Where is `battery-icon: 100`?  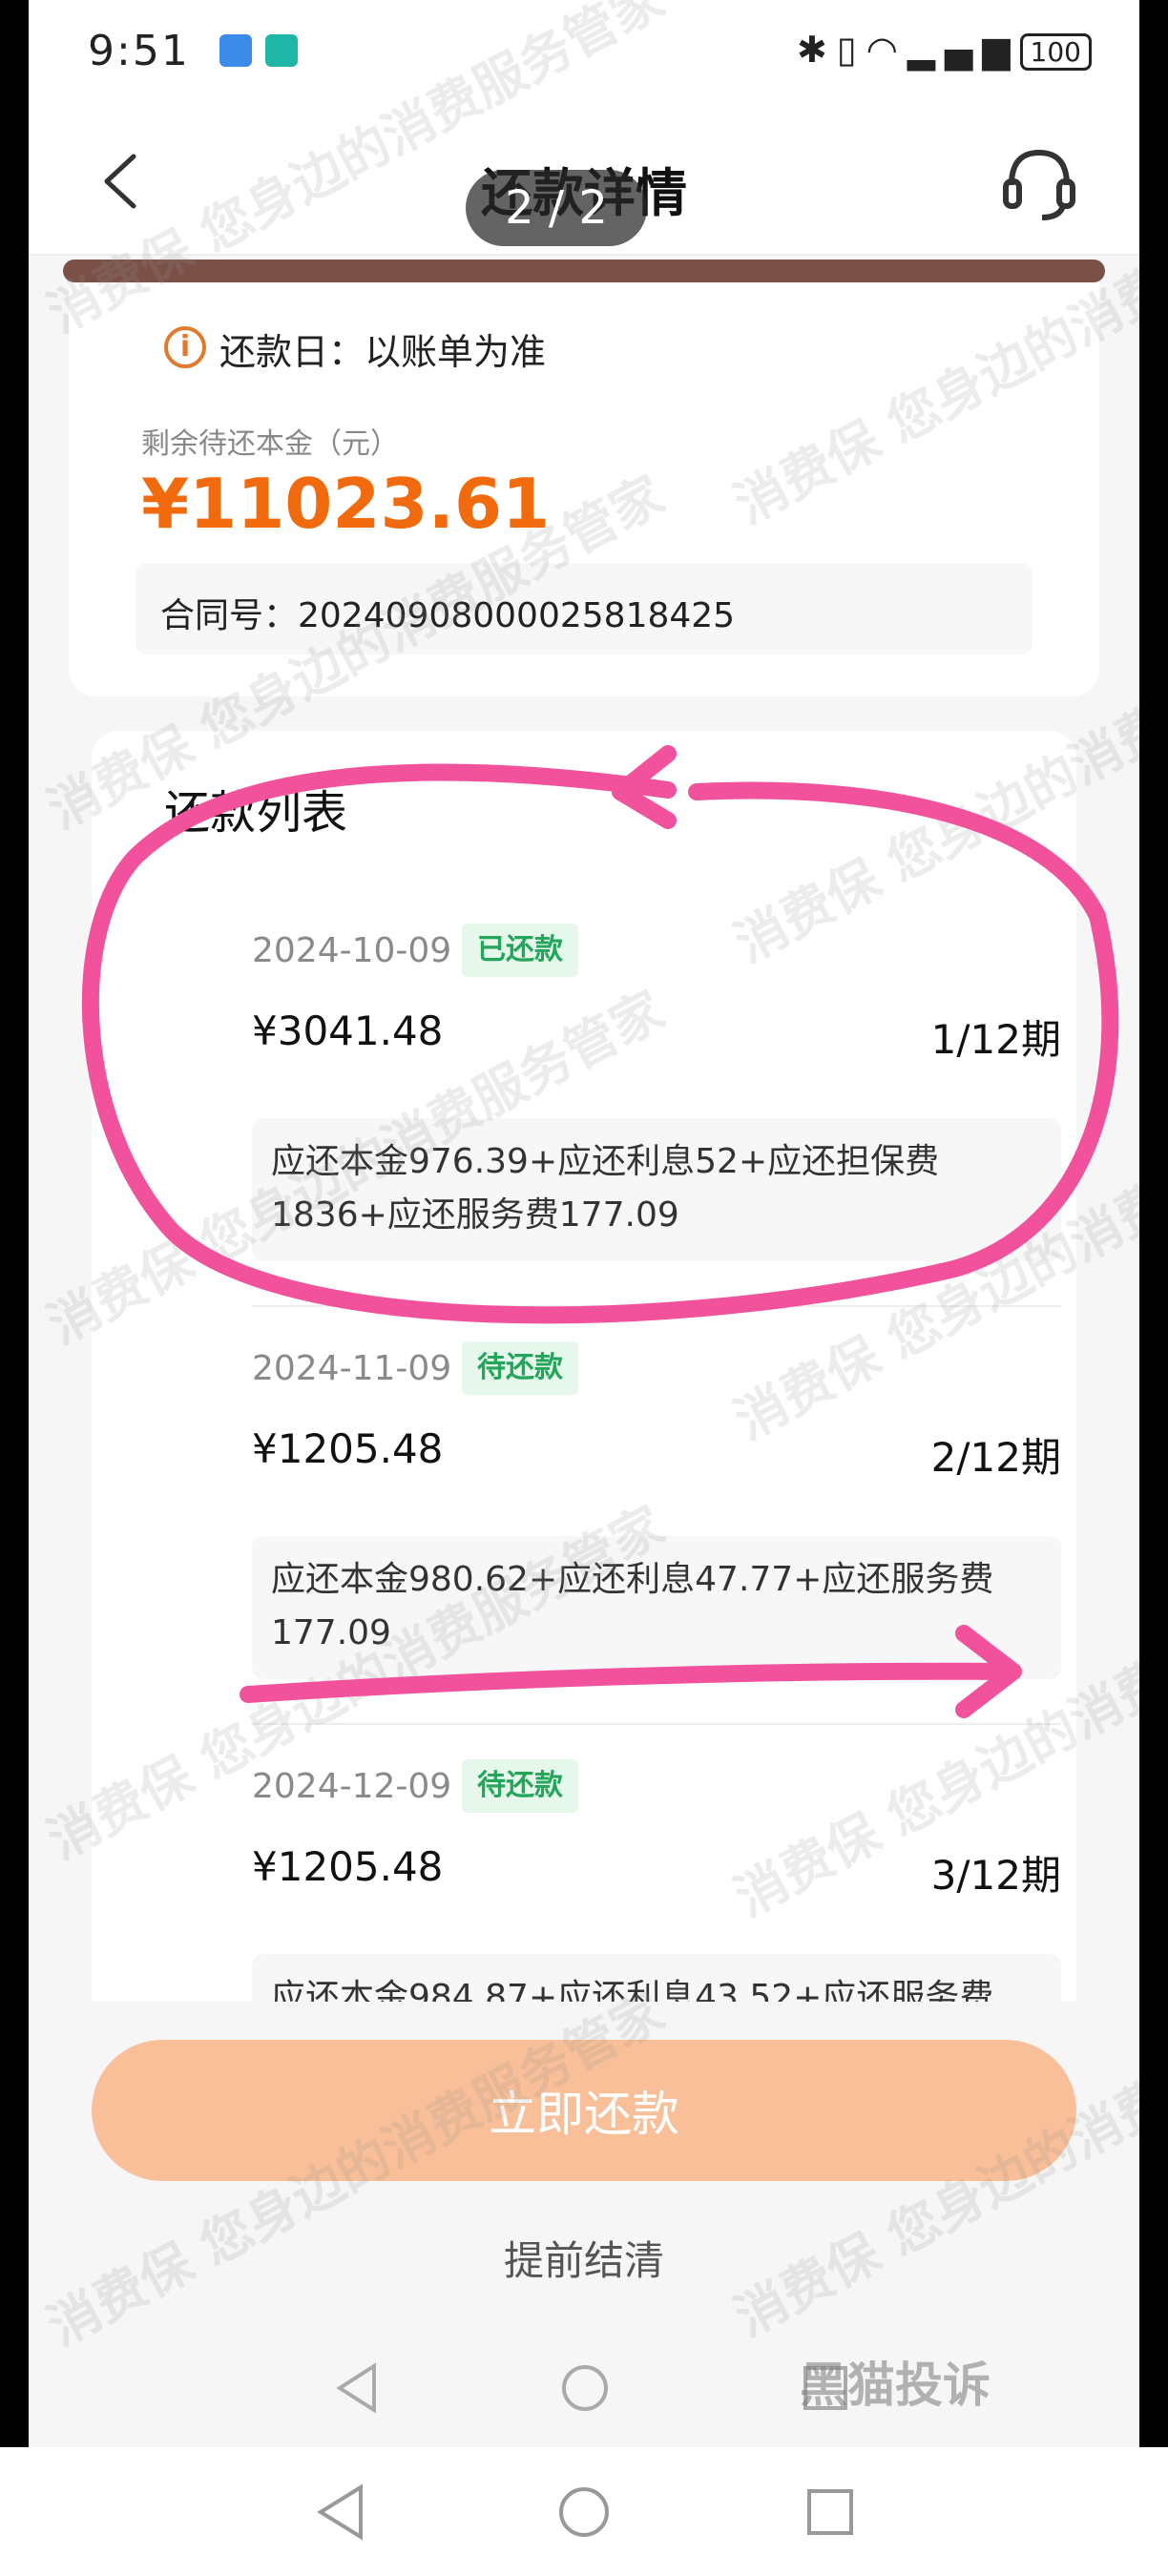
battery-icon: 100 is located at coordinates (1055, 52).